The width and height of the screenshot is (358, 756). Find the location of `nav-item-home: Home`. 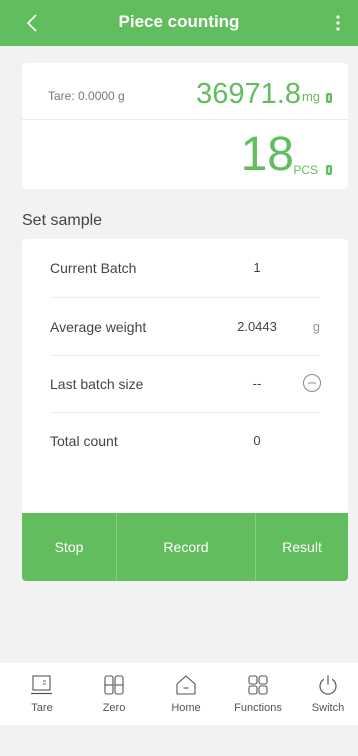

nav-item-home: Home is located at coordinates (186, 694).